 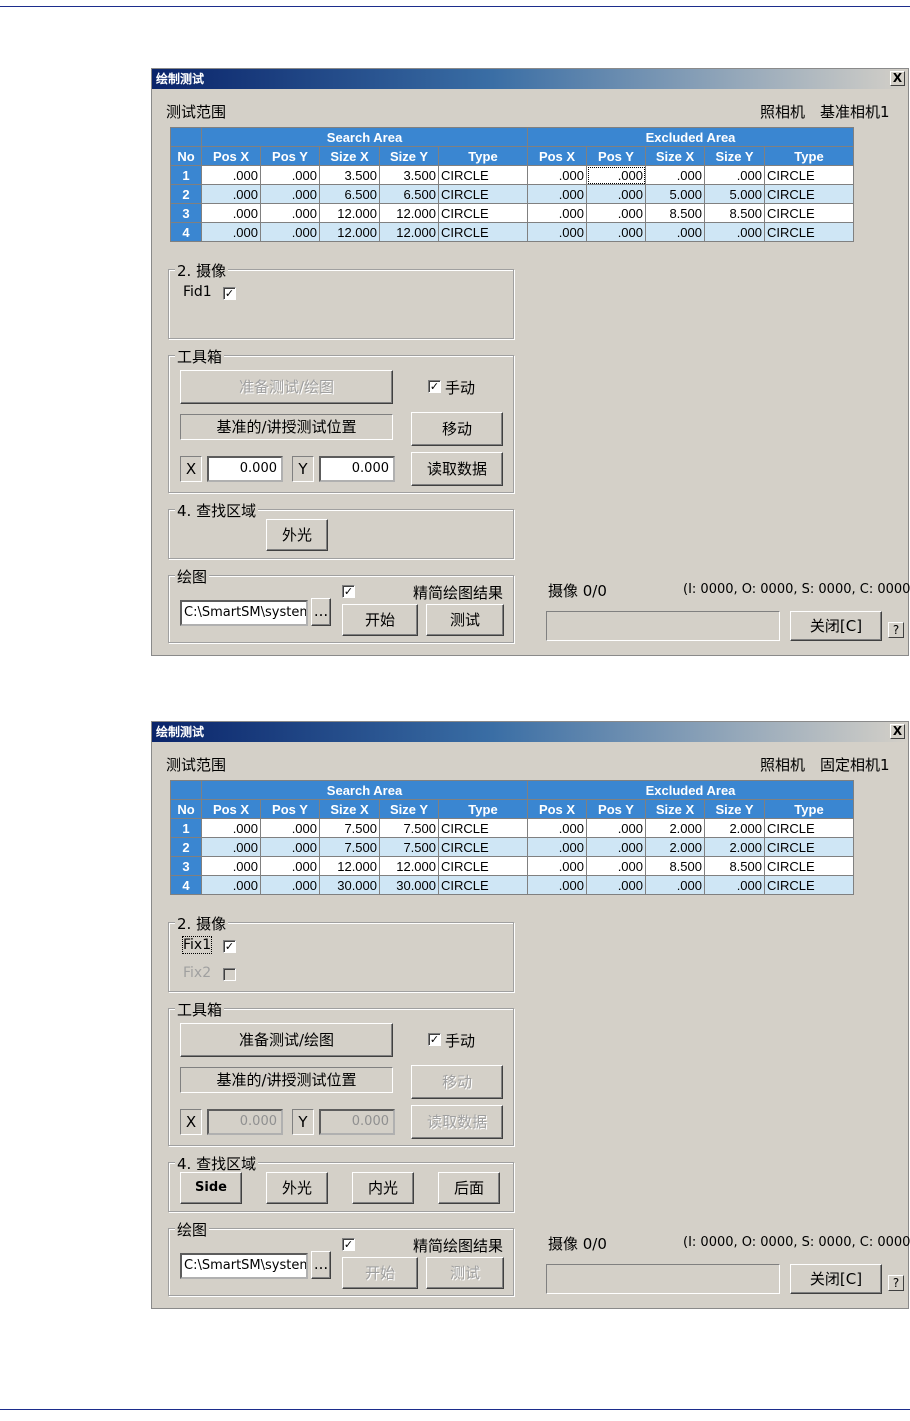 I want to click on table-cell: 3.500, so click(x=409, y=175).